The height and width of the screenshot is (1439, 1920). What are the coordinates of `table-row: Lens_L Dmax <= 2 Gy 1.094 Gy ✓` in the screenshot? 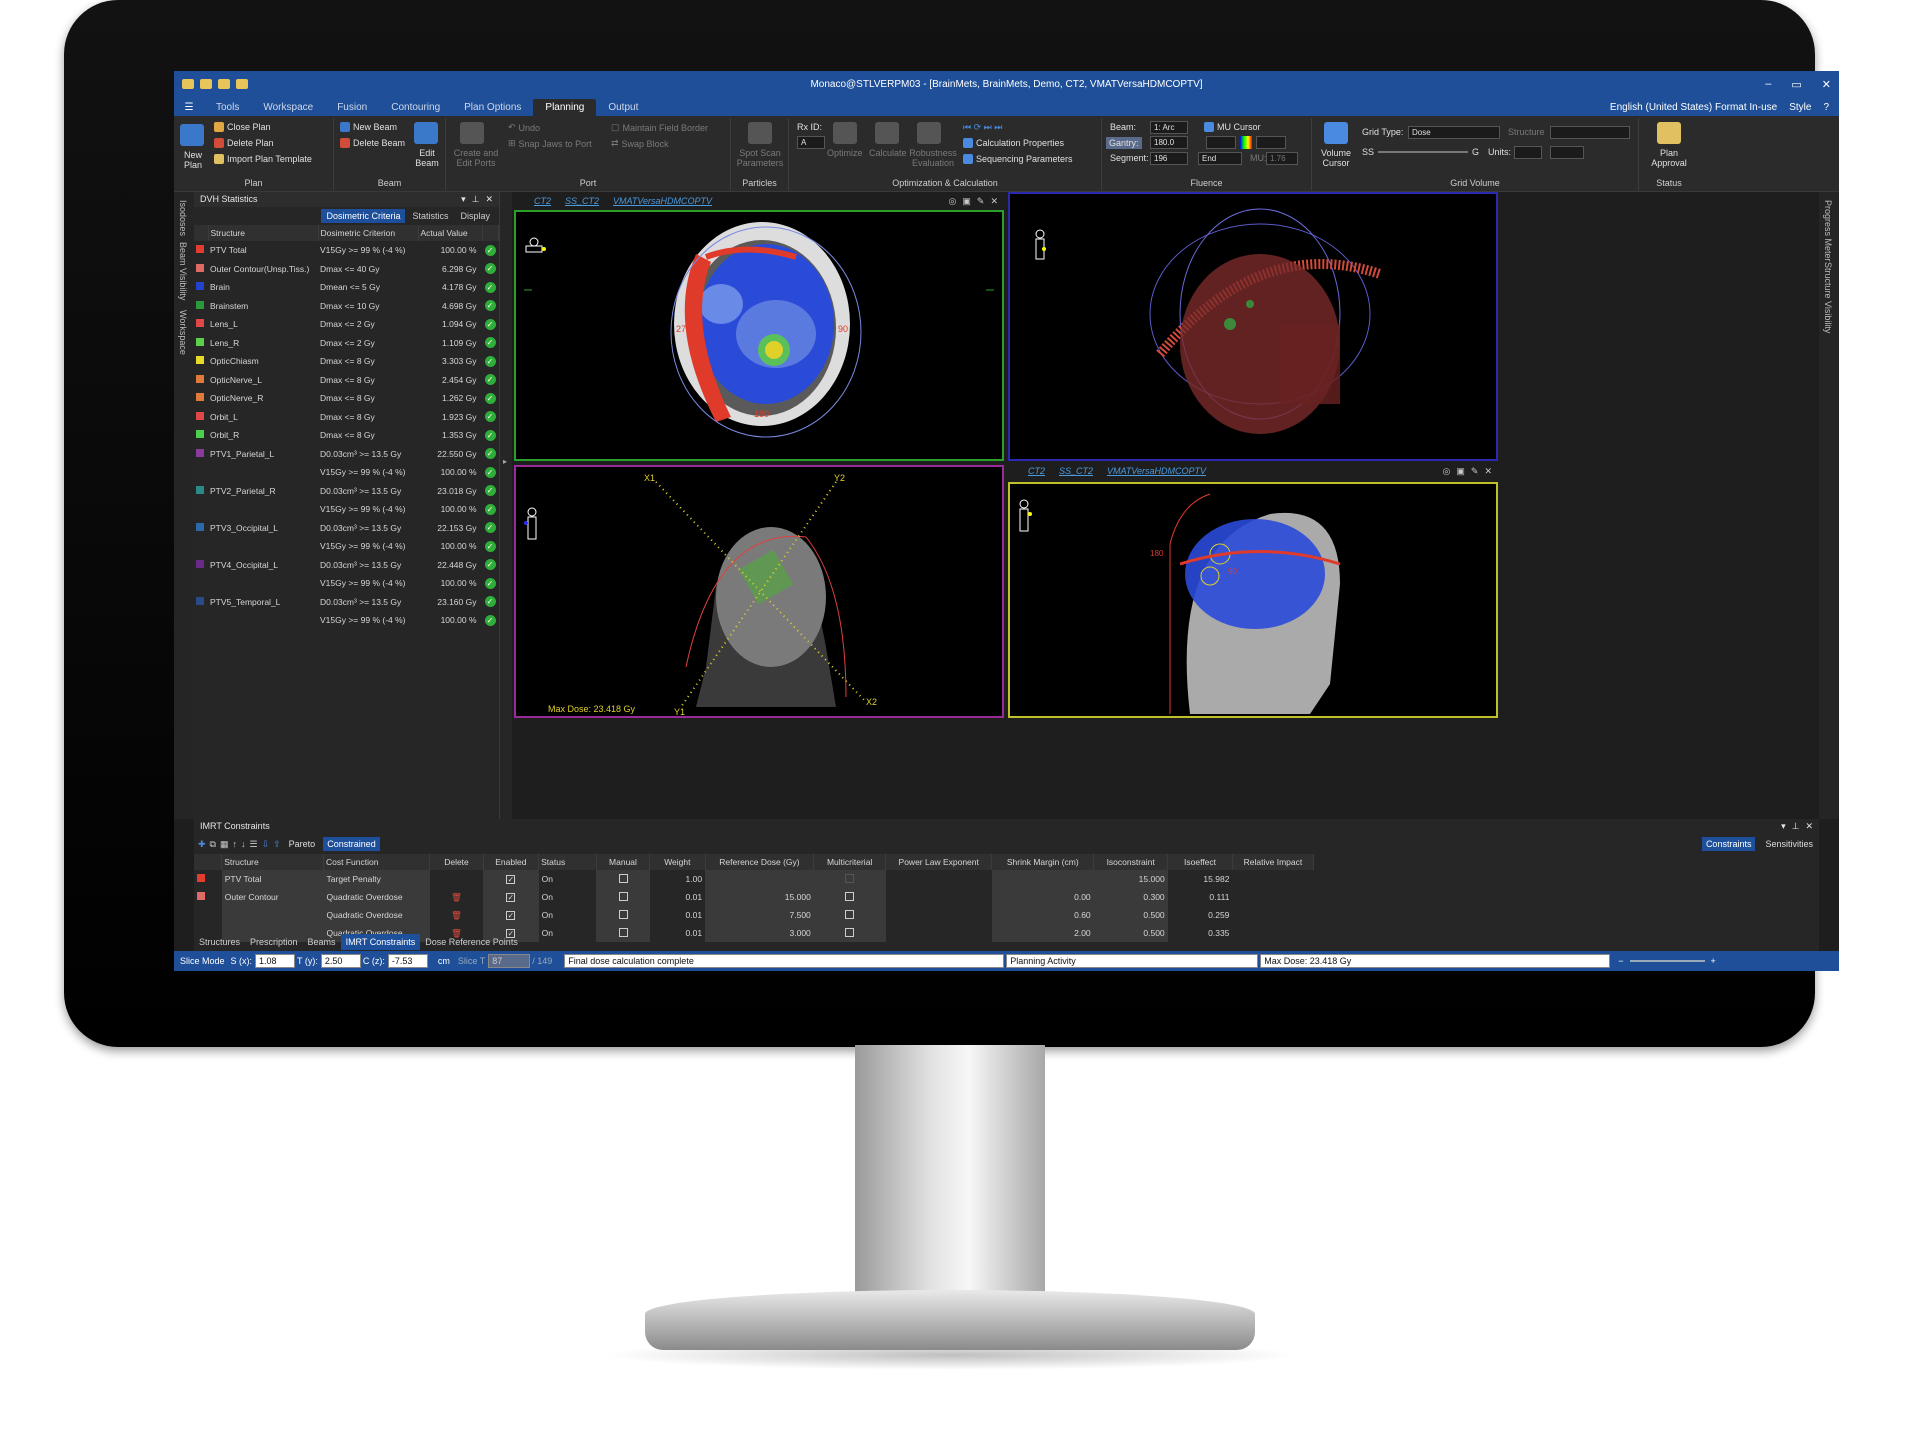 It's located at (346, 324).